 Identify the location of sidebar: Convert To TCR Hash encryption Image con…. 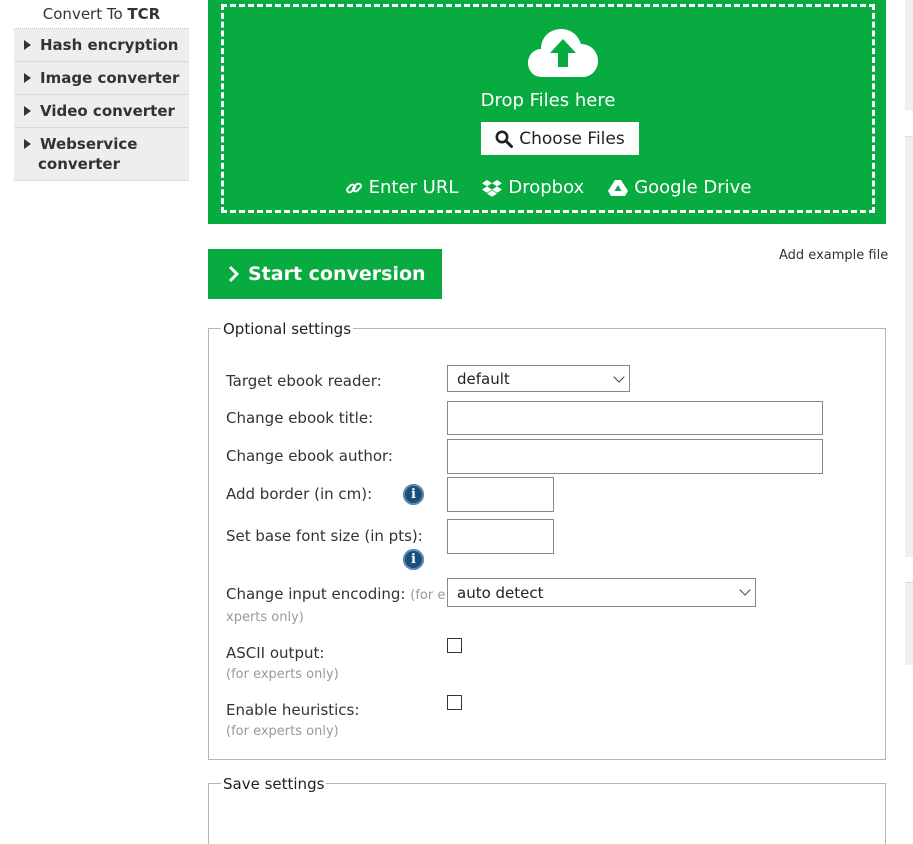
(101, 90).